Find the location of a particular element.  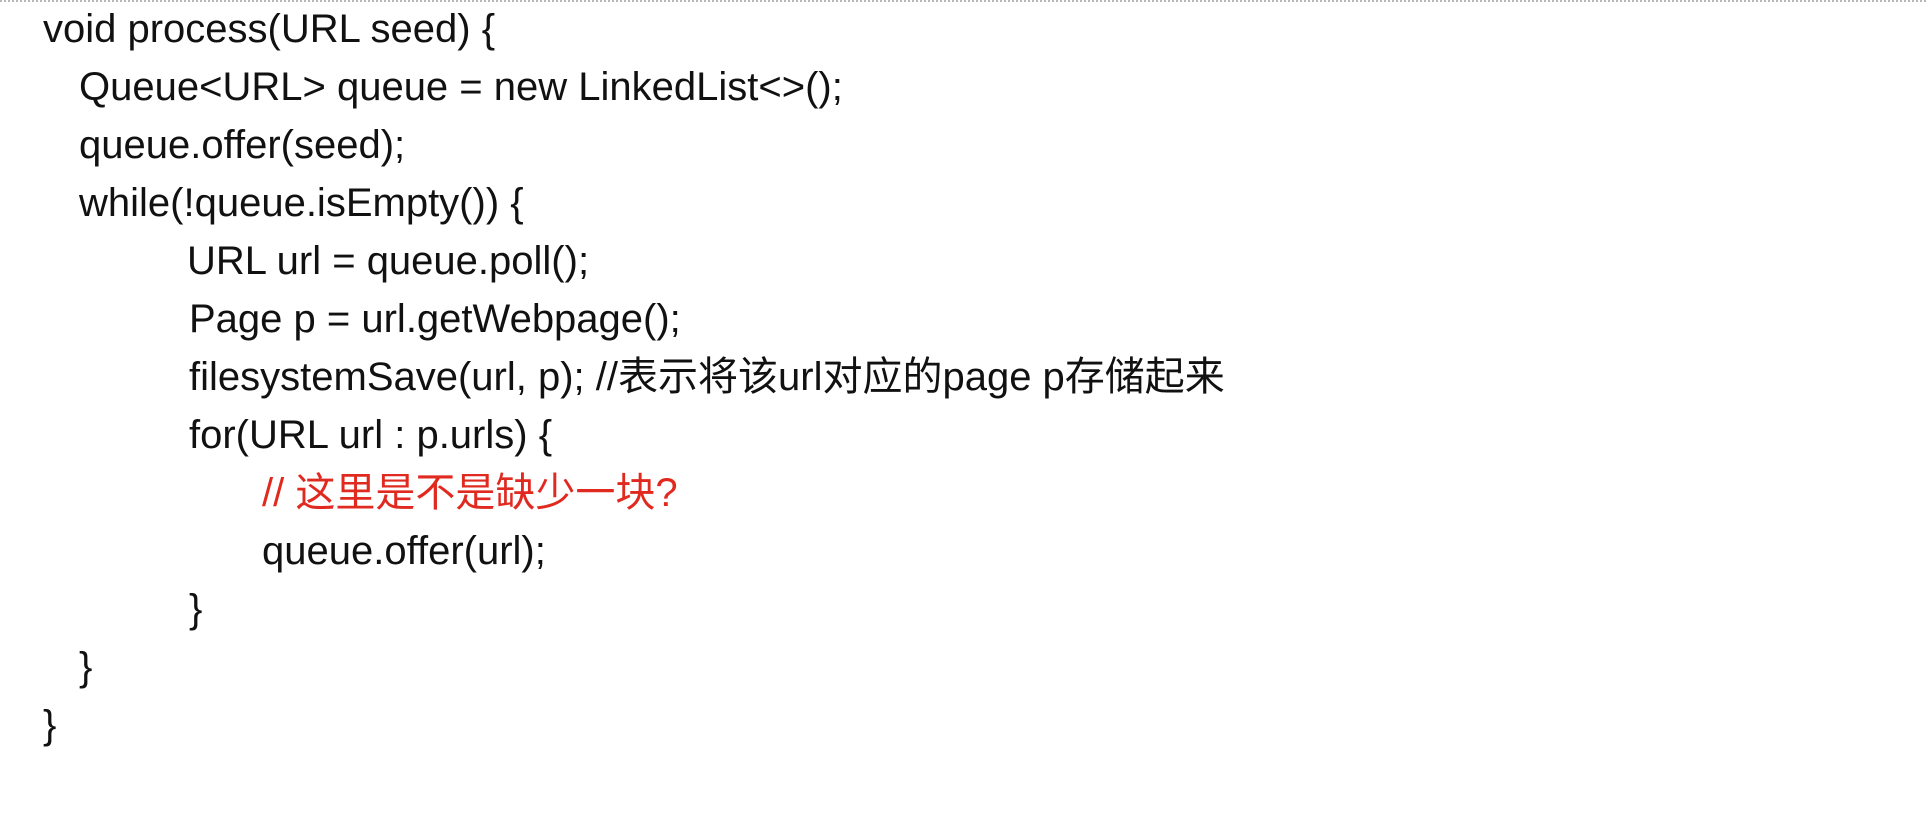

code-line-get-webpage: Page p = url.getWebpage(); is located at coordinates (435, 319).